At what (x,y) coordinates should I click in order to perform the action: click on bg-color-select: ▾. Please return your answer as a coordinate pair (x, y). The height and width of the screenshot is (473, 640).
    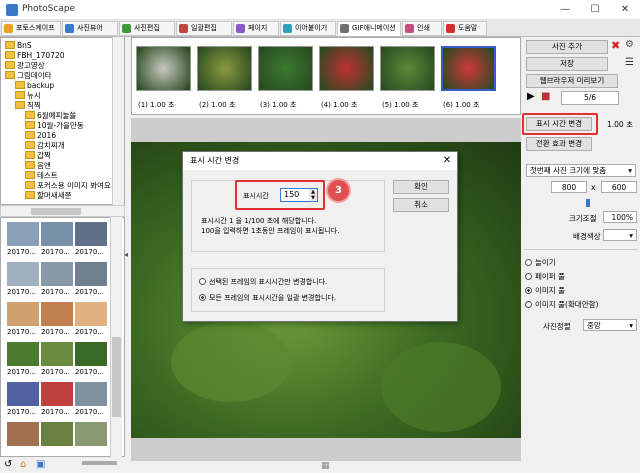
    Looking at the image, I should click on (620, 235).